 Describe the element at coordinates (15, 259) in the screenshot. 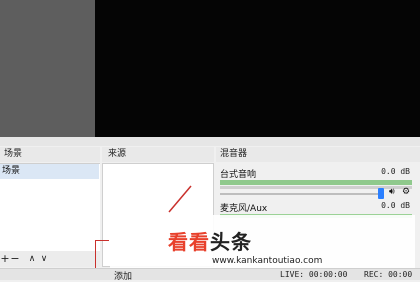

I see `remove-scene-button: −` at that location.